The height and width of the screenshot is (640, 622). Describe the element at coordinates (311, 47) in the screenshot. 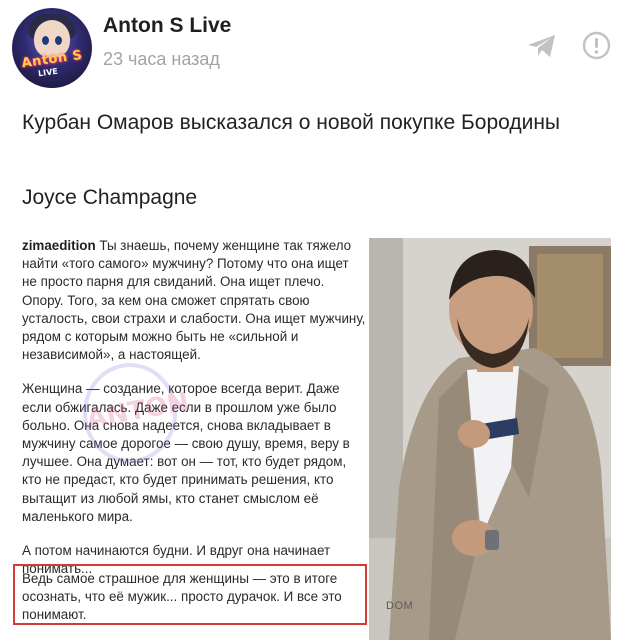

I see `post-header: Anton S LIVE Anton S Live 23 часа назад` at that location.